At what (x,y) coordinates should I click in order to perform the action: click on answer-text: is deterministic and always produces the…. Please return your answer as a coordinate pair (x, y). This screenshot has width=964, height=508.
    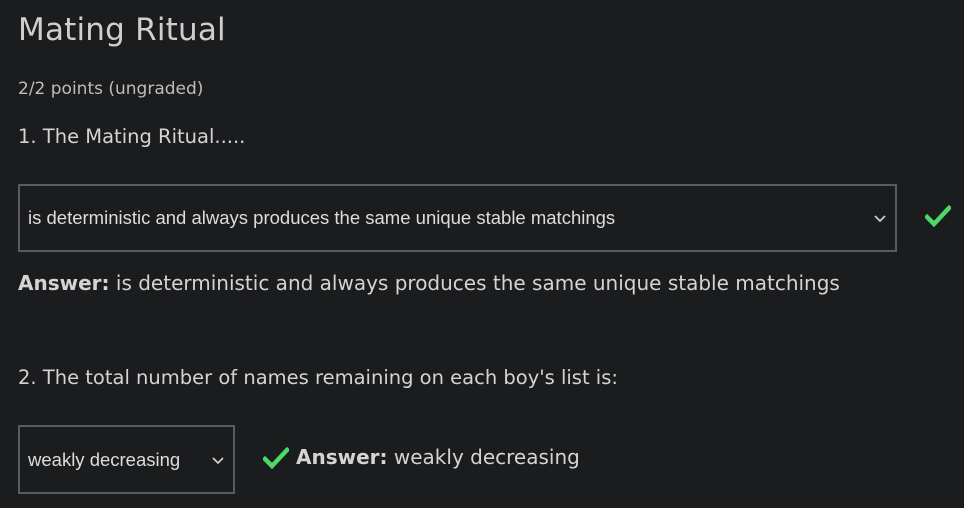
    Looking at the image, I should click on (477, 283).